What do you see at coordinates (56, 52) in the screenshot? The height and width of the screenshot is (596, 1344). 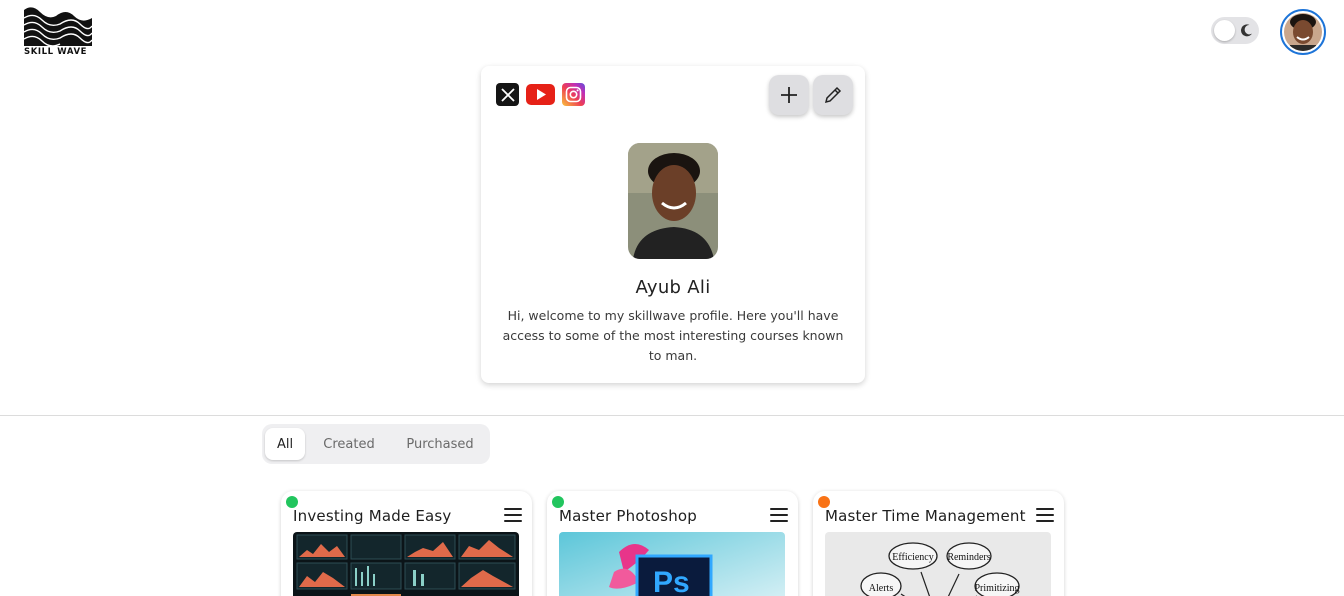 I see `logo-text: SKILL WAVE` at bounding box center [56, 52].